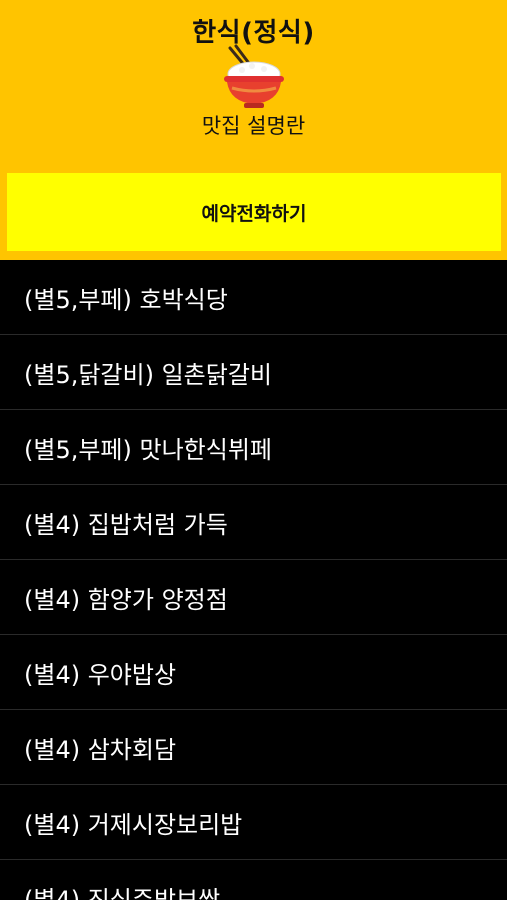  Describe the element at coordinates (254, 76) in the screenshot. I see `rice-bowl-icon` at that location.